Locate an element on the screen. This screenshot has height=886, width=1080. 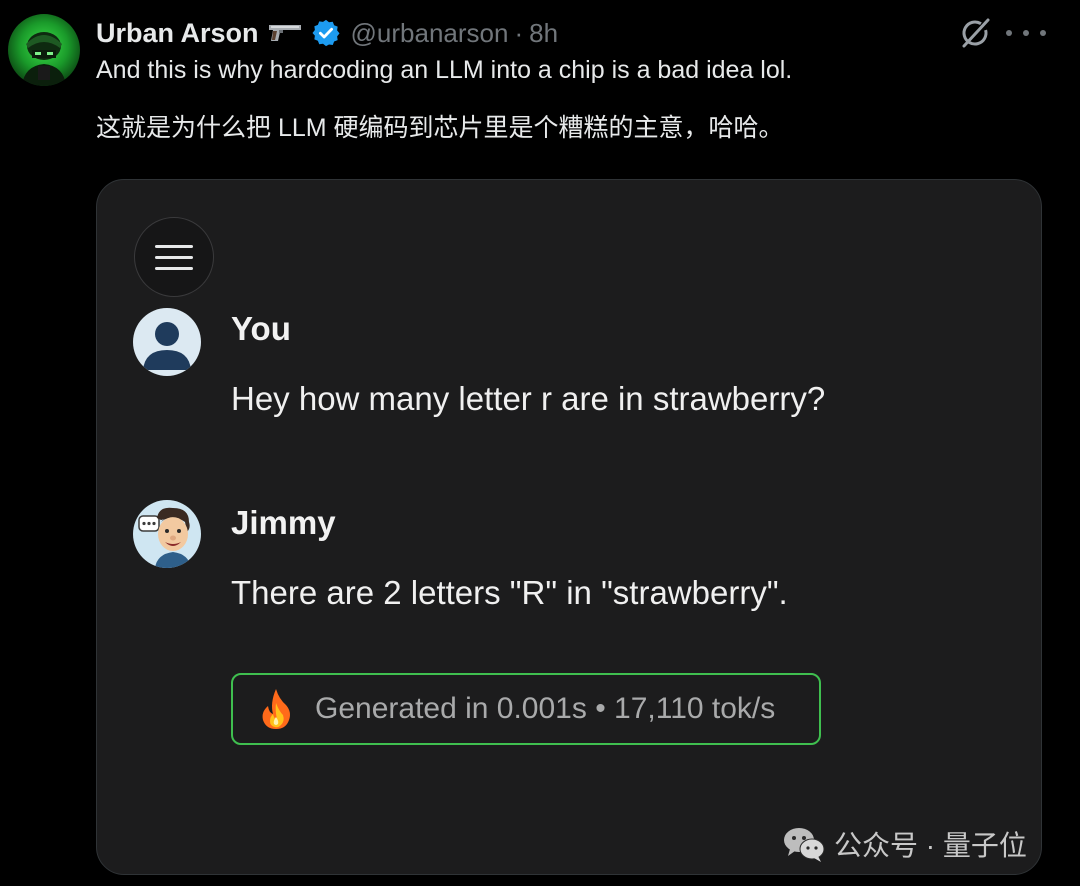
user-silhouette-avatar is located at coordinates (167, 342).